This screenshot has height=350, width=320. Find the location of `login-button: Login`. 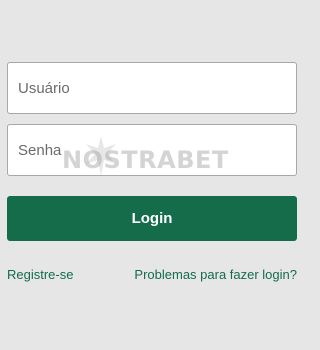

login-button: Login is located at coordinates (152, 218).